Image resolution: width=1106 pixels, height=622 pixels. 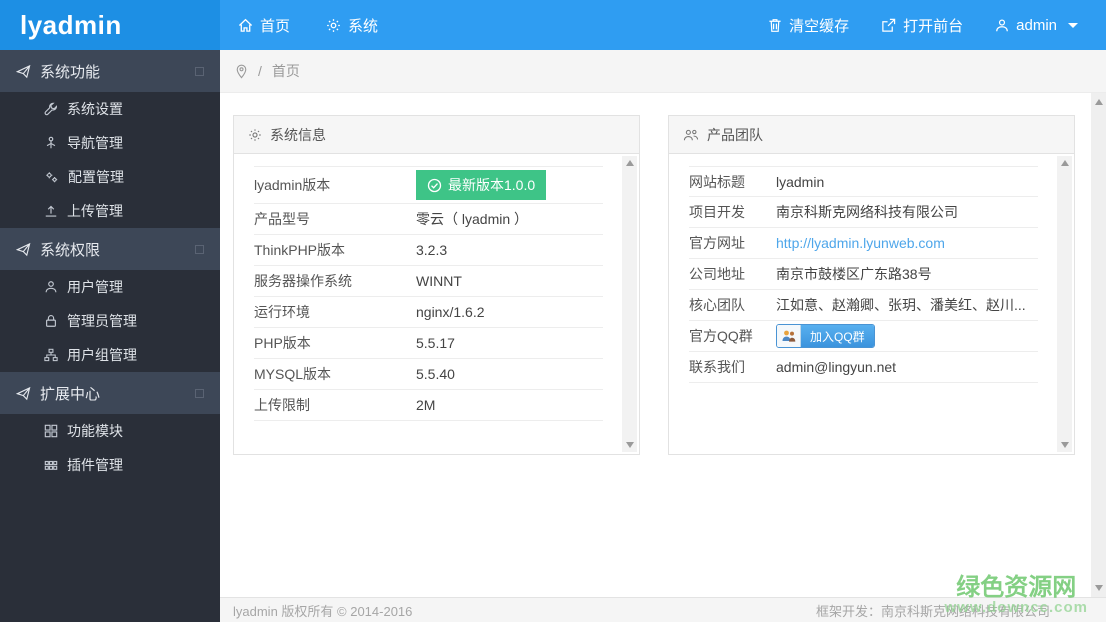 What do you see at coordinates (434, 185) in the screenshot?
I see `check-circle-icon` at bounding box center [434, 185].